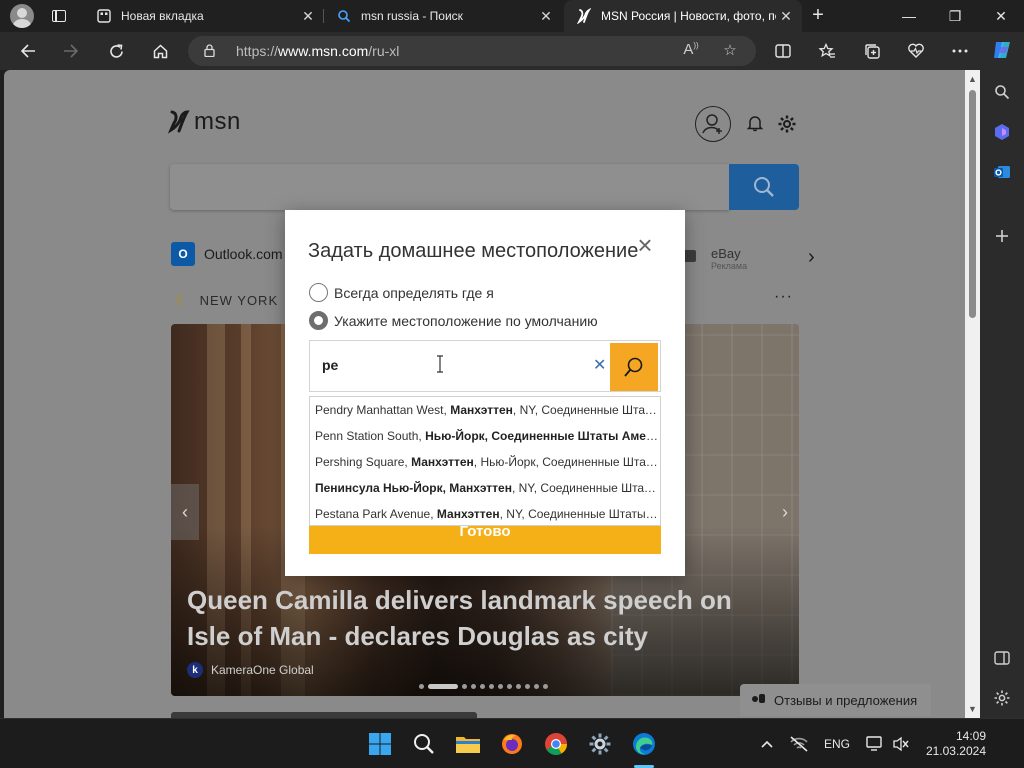  What do you see at coordinates (818, 16) in the screenshot?
I see `new-tab-button: +` at bounding box center [818, 16].